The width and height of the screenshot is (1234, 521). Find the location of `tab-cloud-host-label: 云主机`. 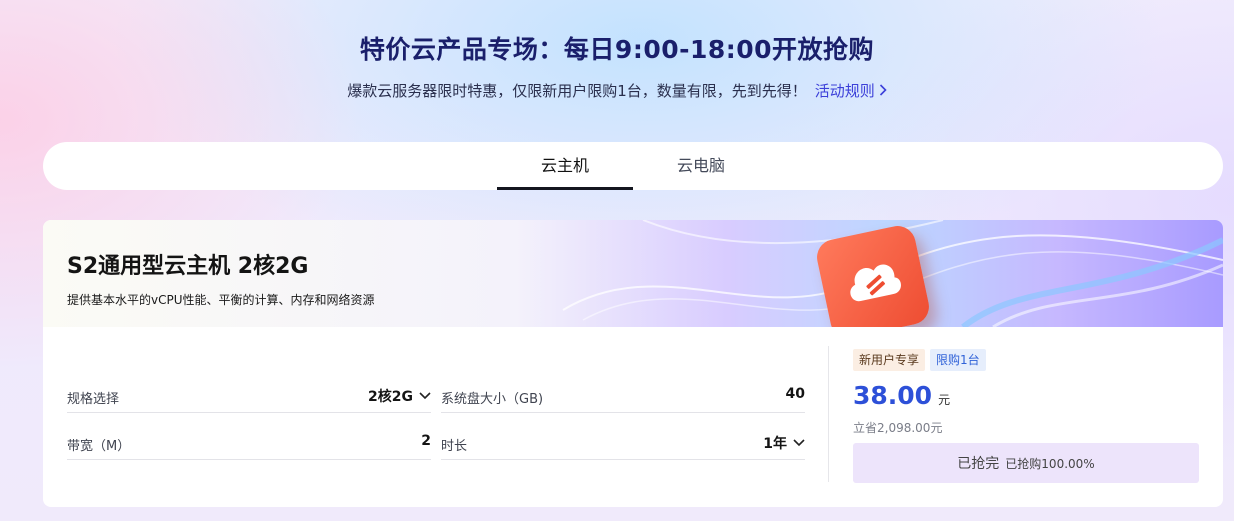

tab-cloud-host-label: 云主机 is located at coordinates (564, 165).